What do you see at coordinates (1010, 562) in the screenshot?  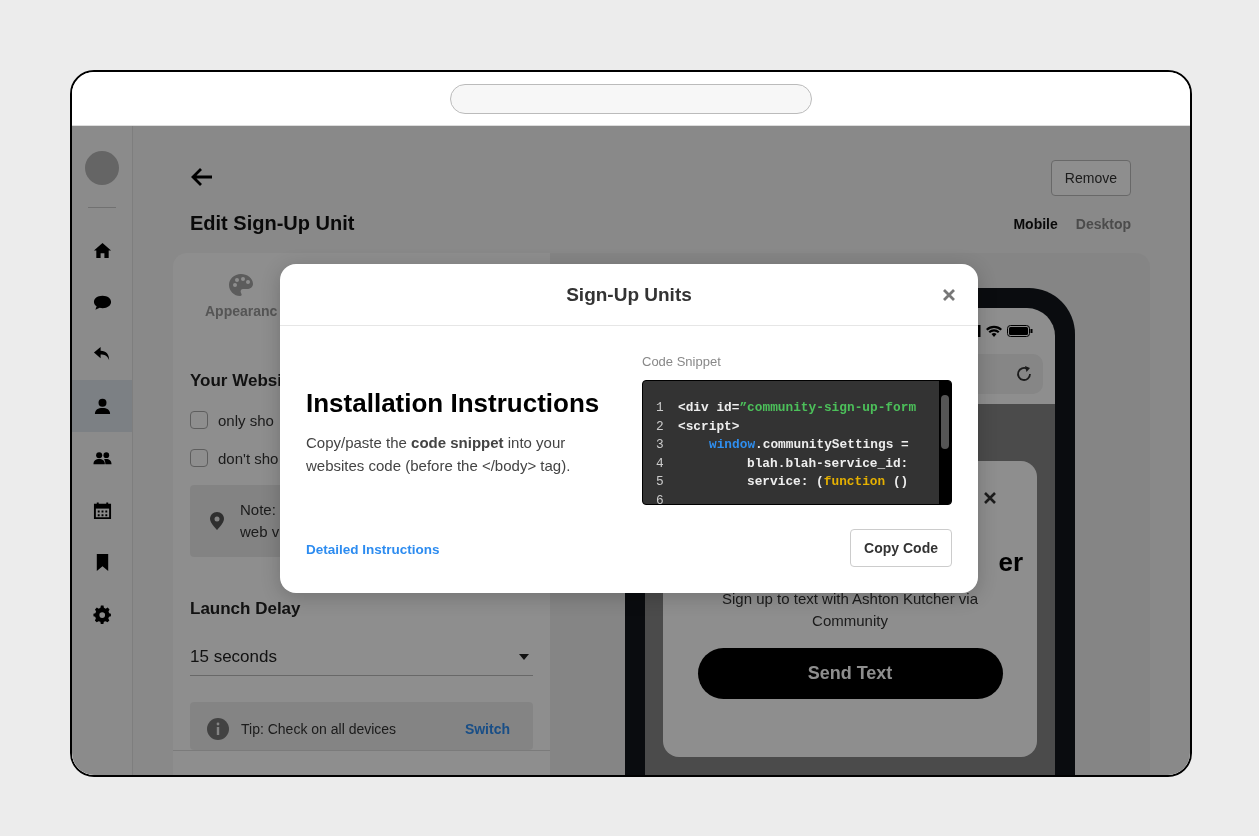 I see `card-heading: er` at bounding box center [1010, 562].